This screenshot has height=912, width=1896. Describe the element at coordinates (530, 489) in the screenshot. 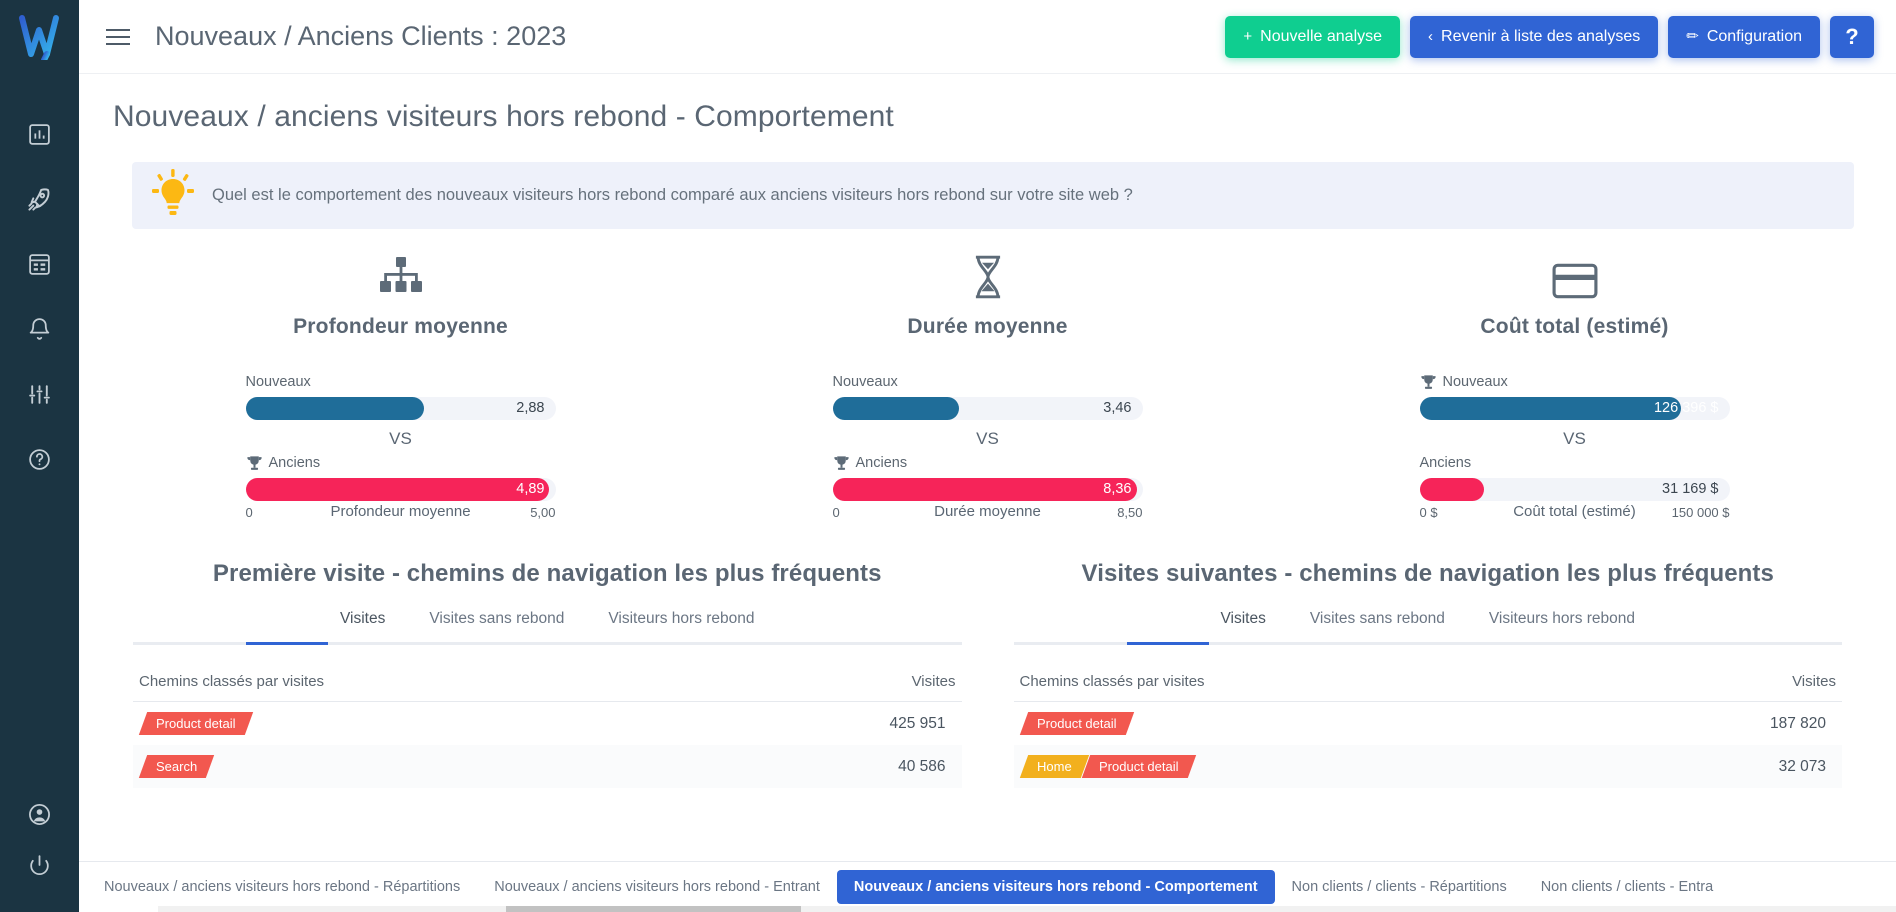

I see `gauge-value-anciens: 4,89` at that location.